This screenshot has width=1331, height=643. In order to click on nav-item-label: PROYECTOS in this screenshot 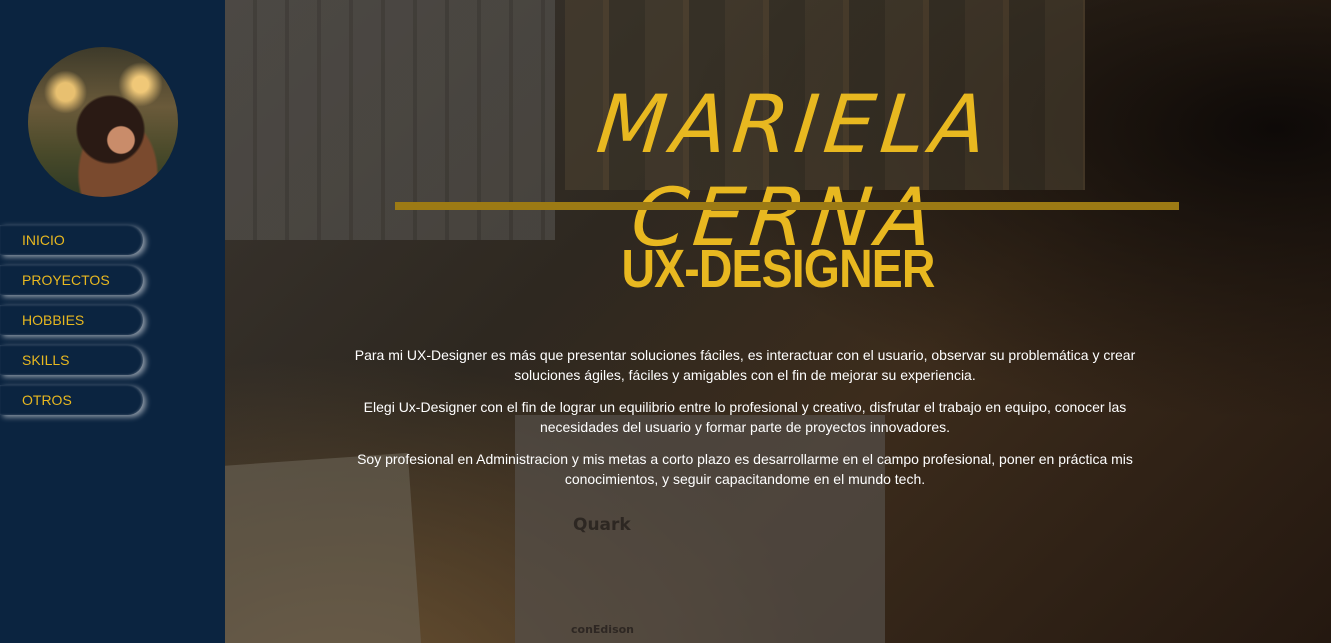, I will do `click(66, 280)`.